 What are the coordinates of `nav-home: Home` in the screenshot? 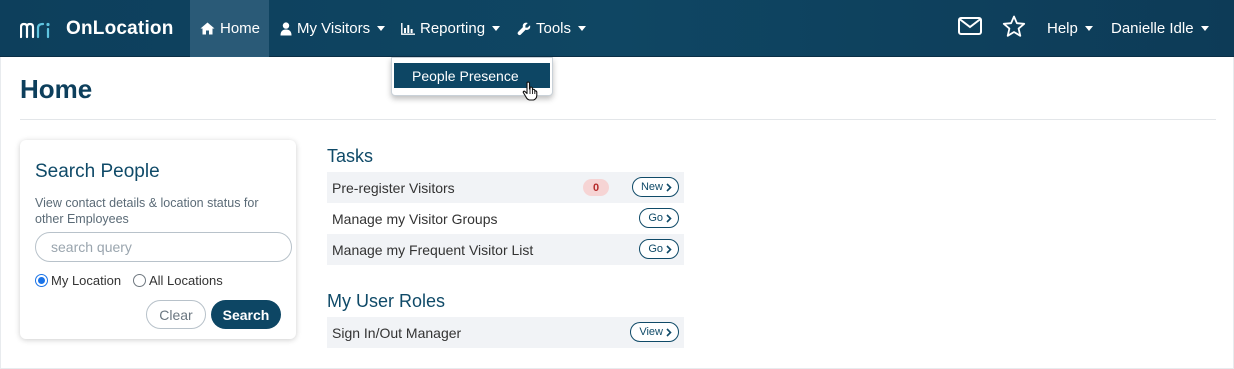 It's located at (229, 28).